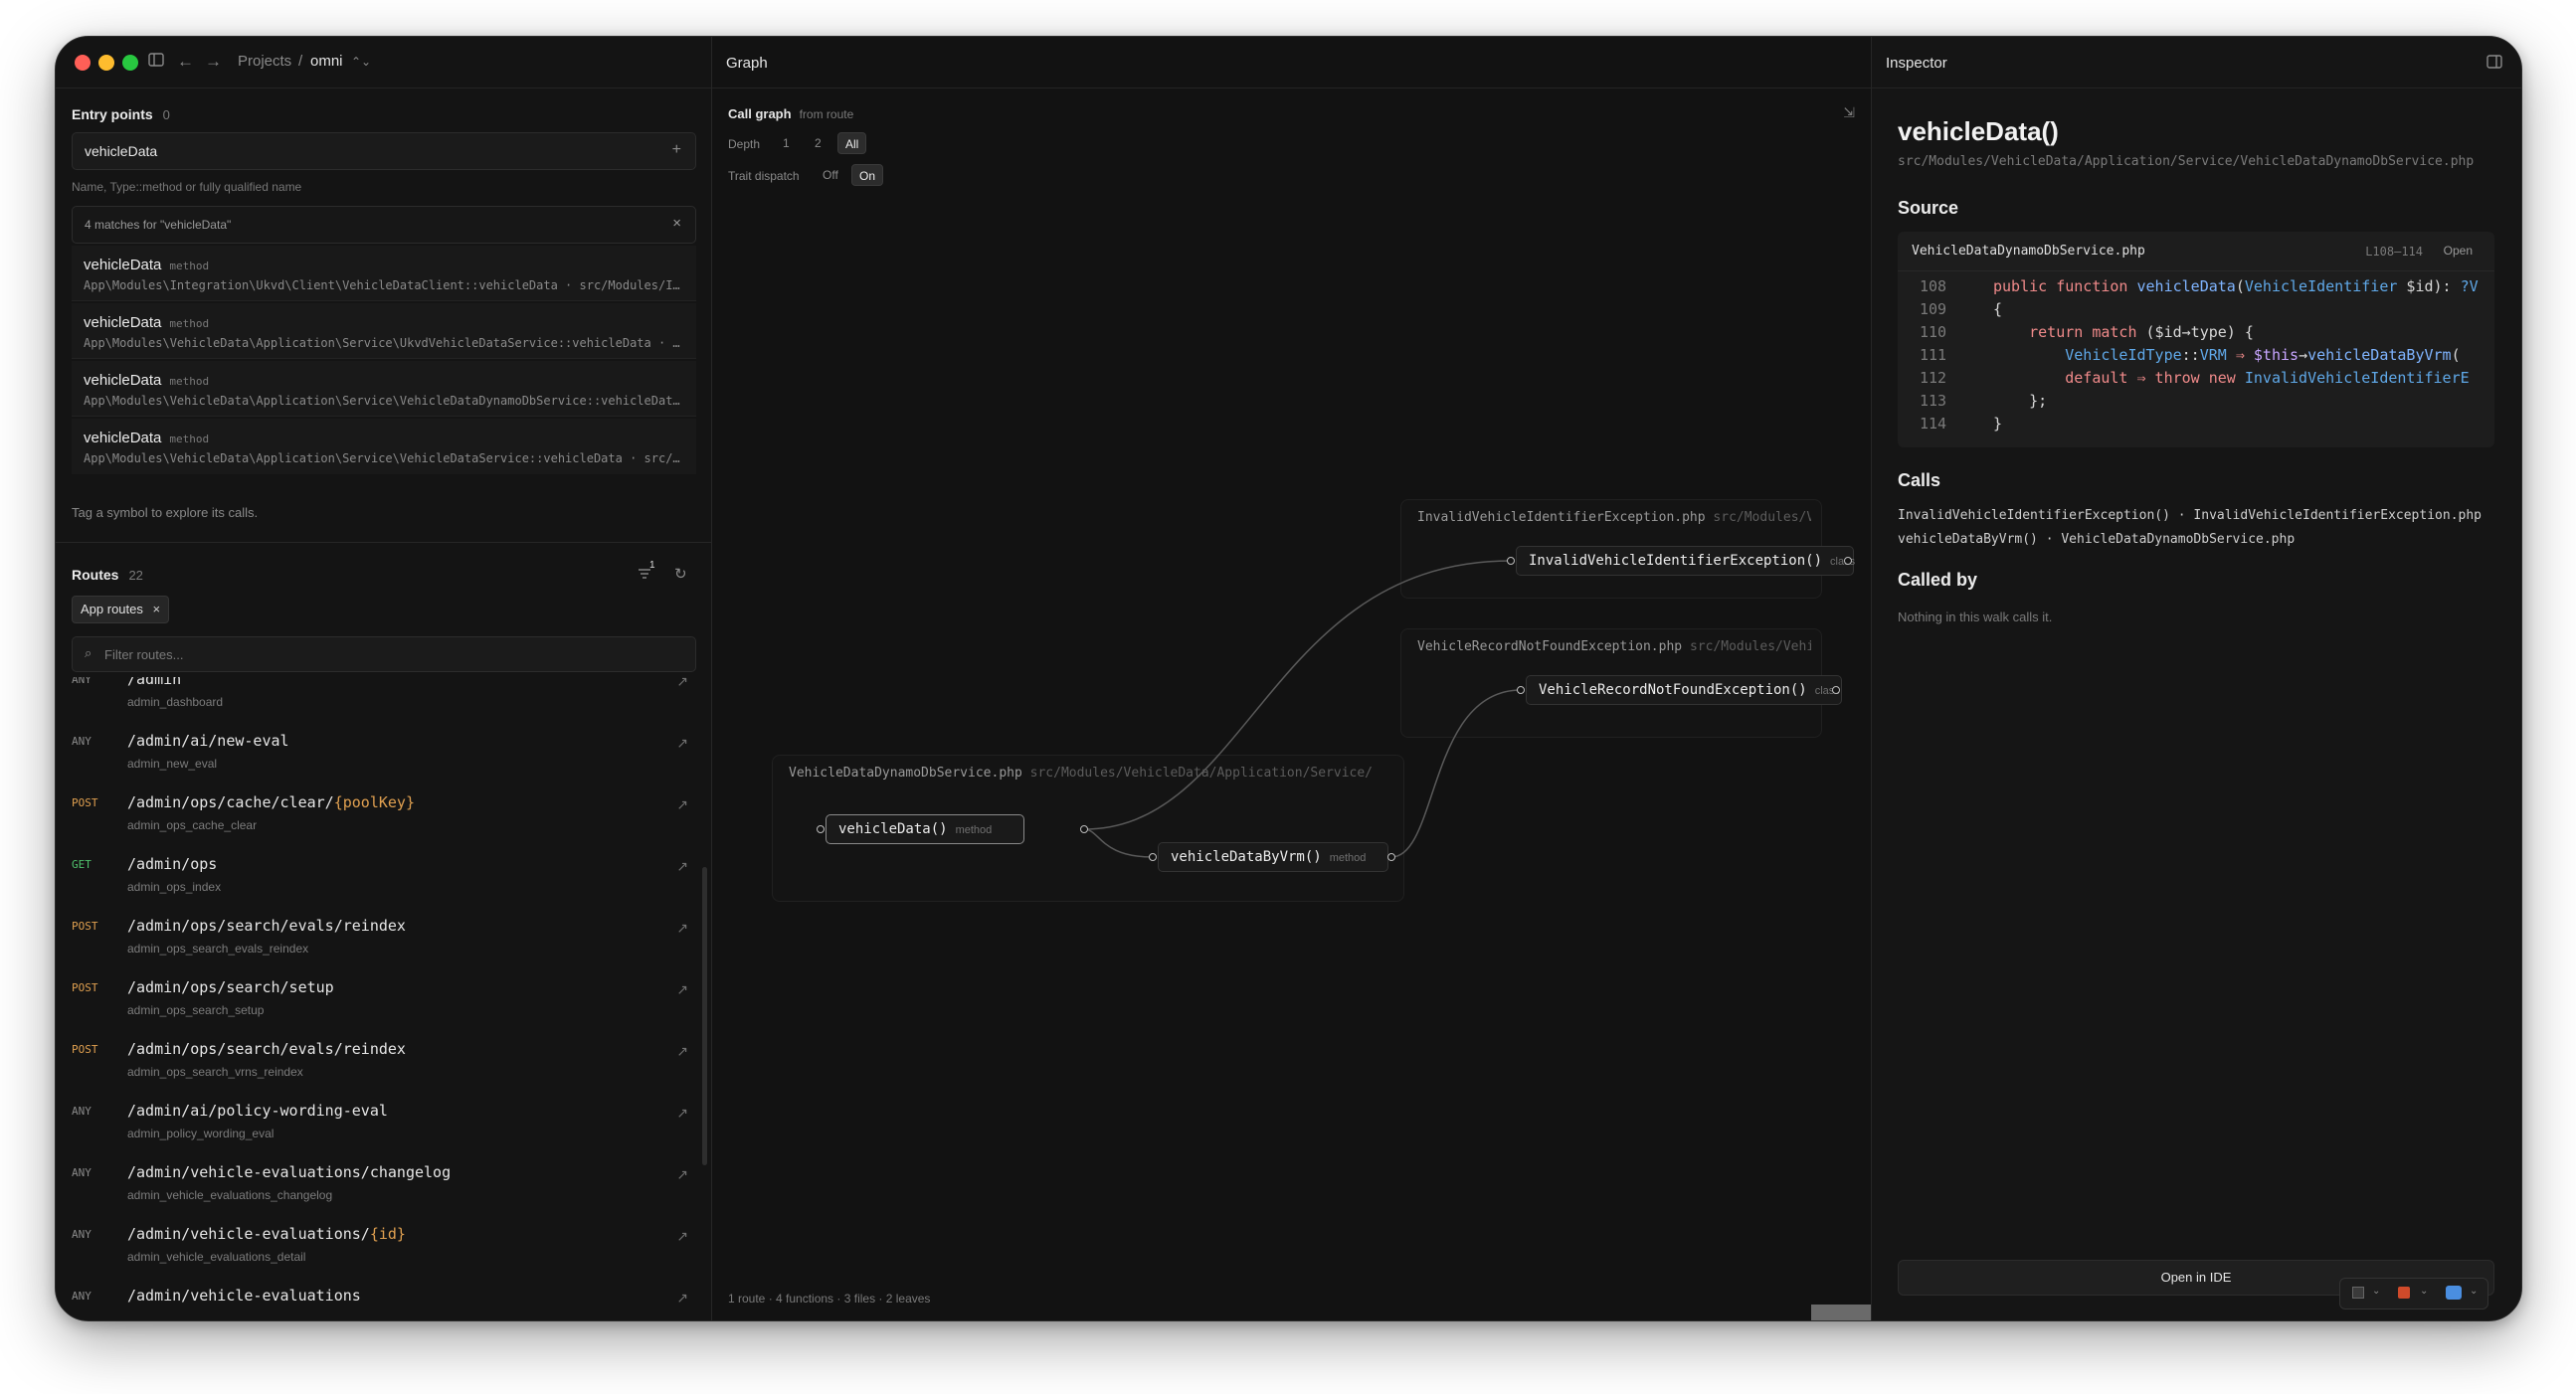 The width and height of the screenshot is (2576, 1394). I want to click on routes-title: Routes 22, so click(107, 575).